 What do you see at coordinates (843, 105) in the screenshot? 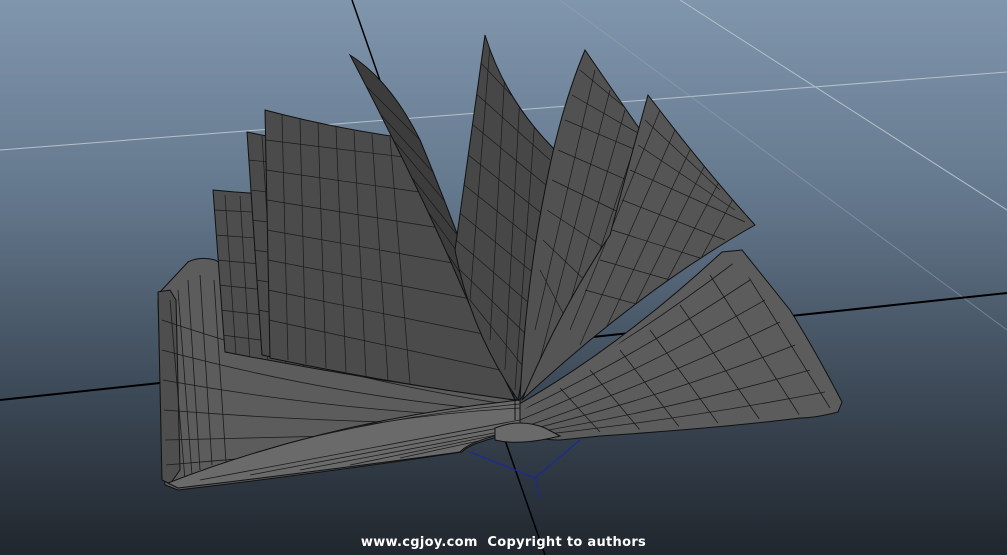
I see `grid-line` at bounding box center [843, 105].